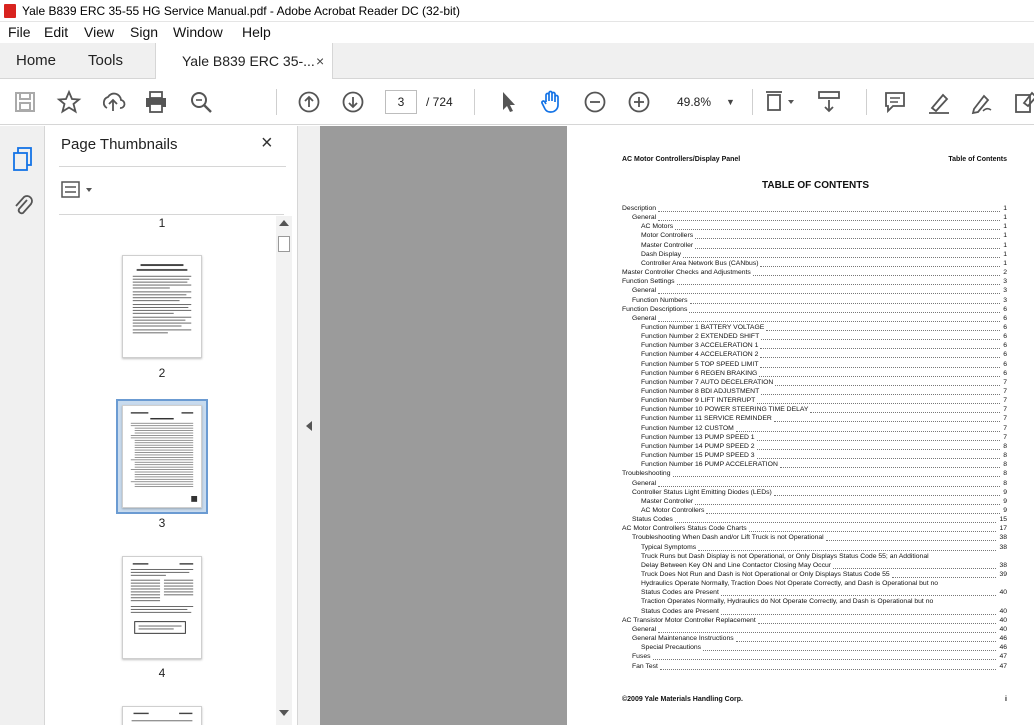 This screenshot has width=1034, height=725. Describe the element at coordinates (551, 102) in the screenshot. I see `hand-tool-icon` at that location.